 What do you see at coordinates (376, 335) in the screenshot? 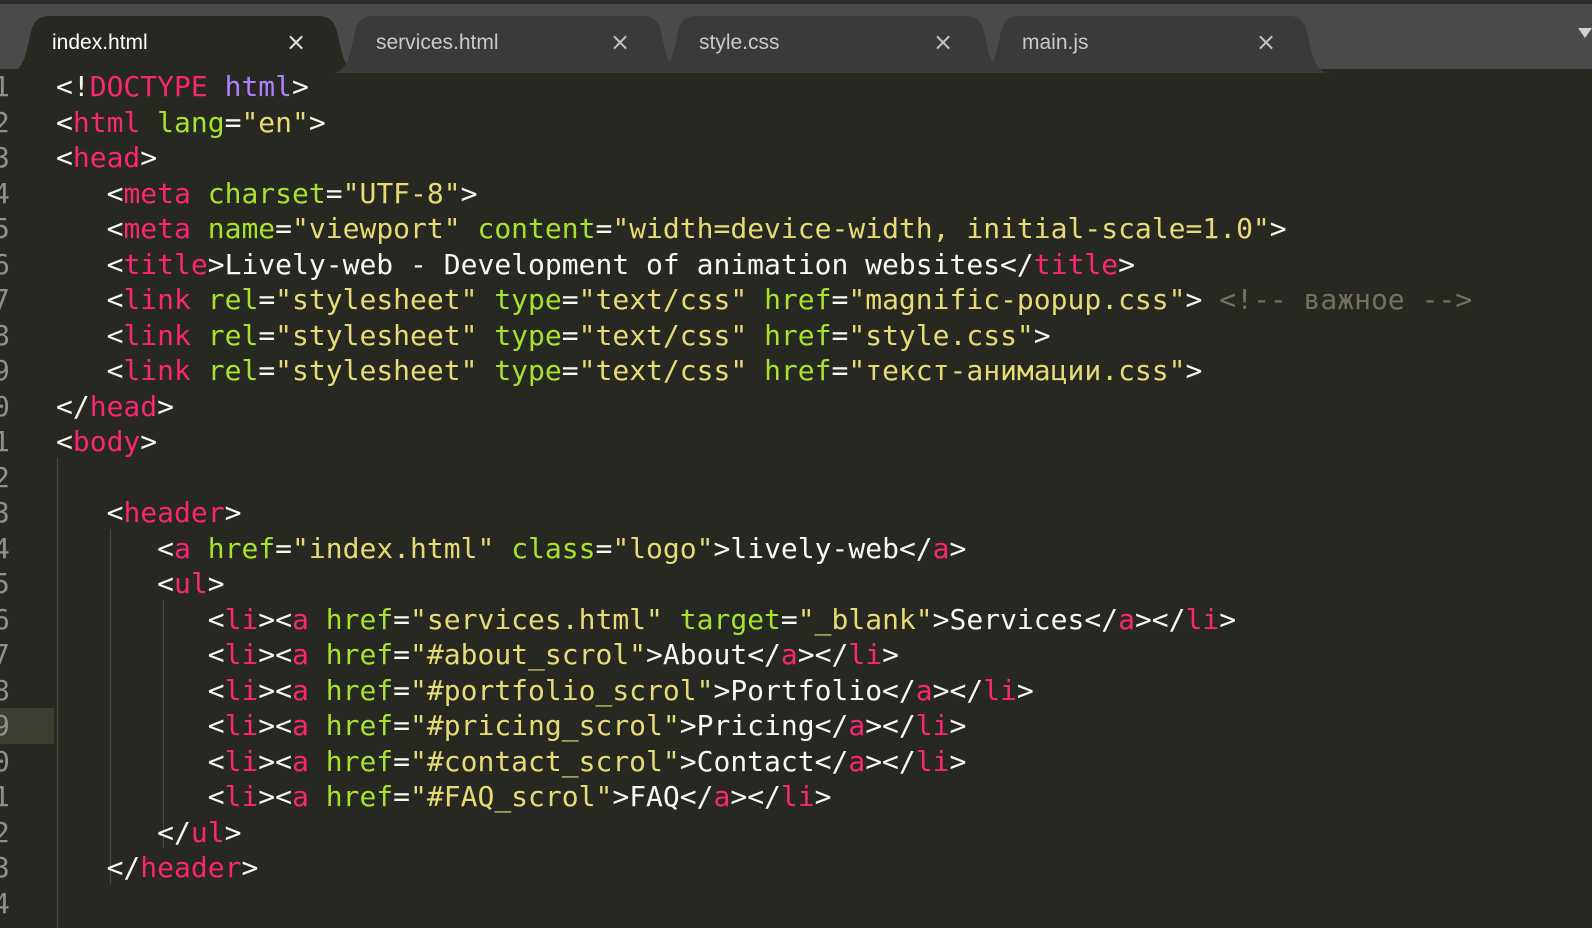
I see `token-str: "stylesheet"` at bounding box center [376, 335].